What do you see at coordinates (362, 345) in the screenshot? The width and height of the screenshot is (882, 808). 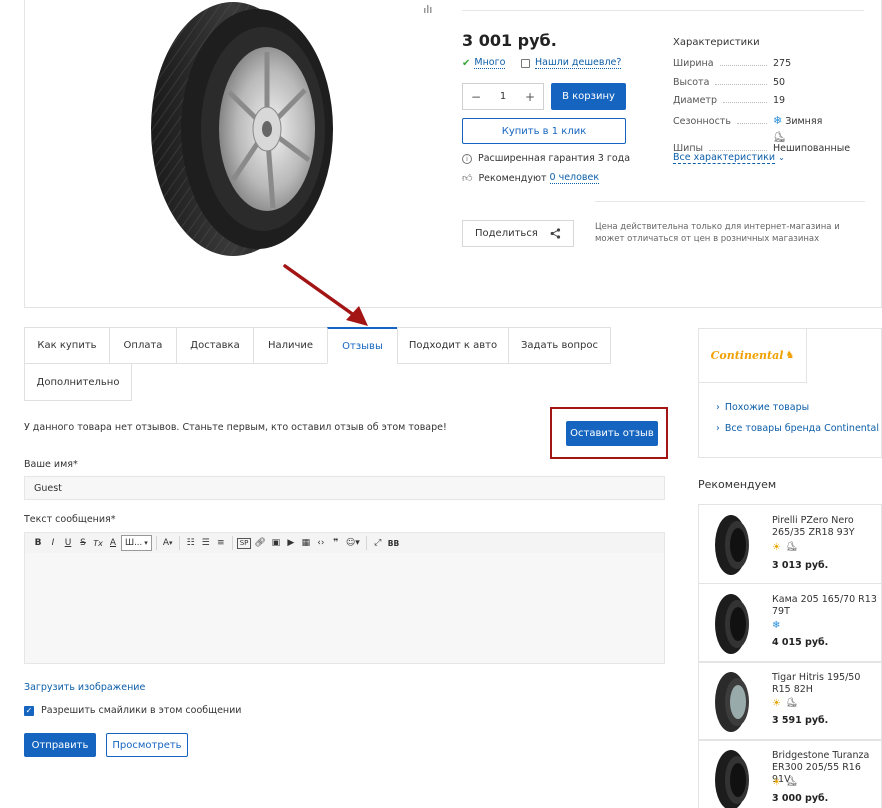 I see `tab-reviews: Отзывы` at bounding box center [362, 345].